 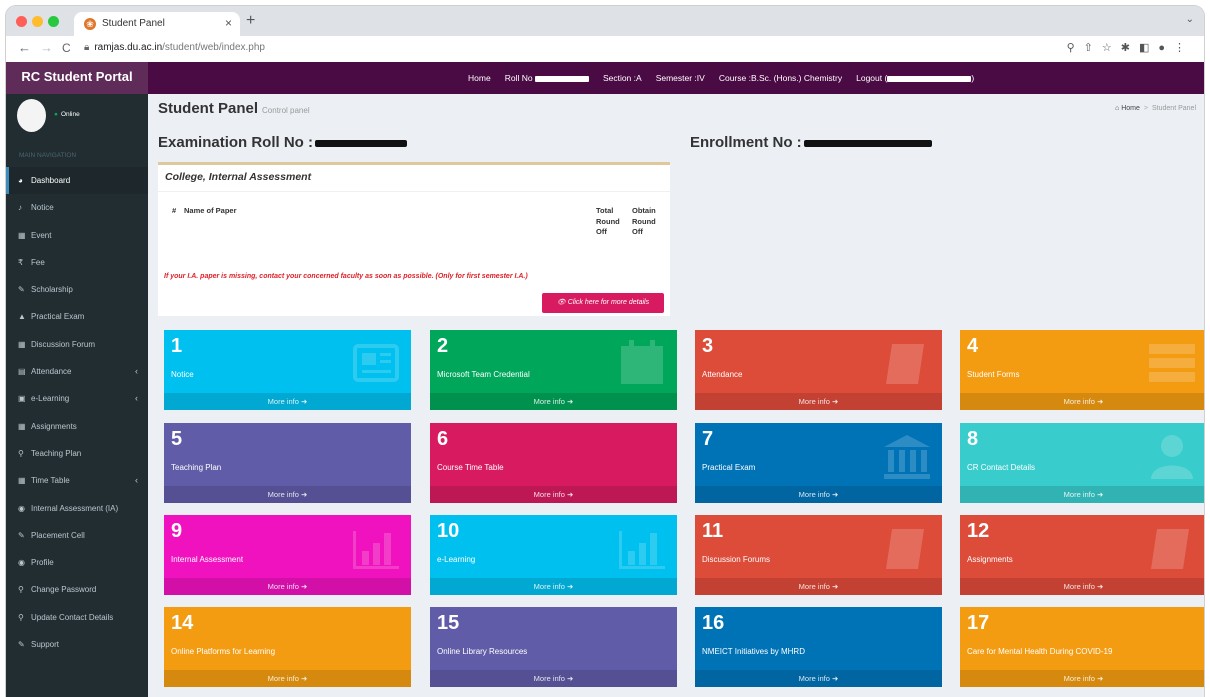 What do you see at coordinates (228, 23) in the screenshot?
I see `tab-close-icon: ×` at bounding box center [228, 23].